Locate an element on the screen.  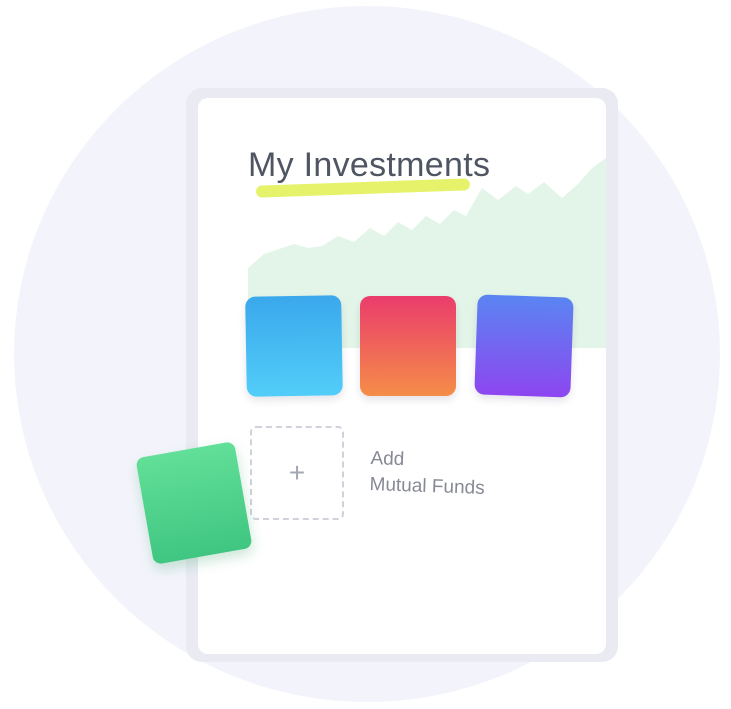
add-mutual-funds-button: + is located at coordinates (297, 473).